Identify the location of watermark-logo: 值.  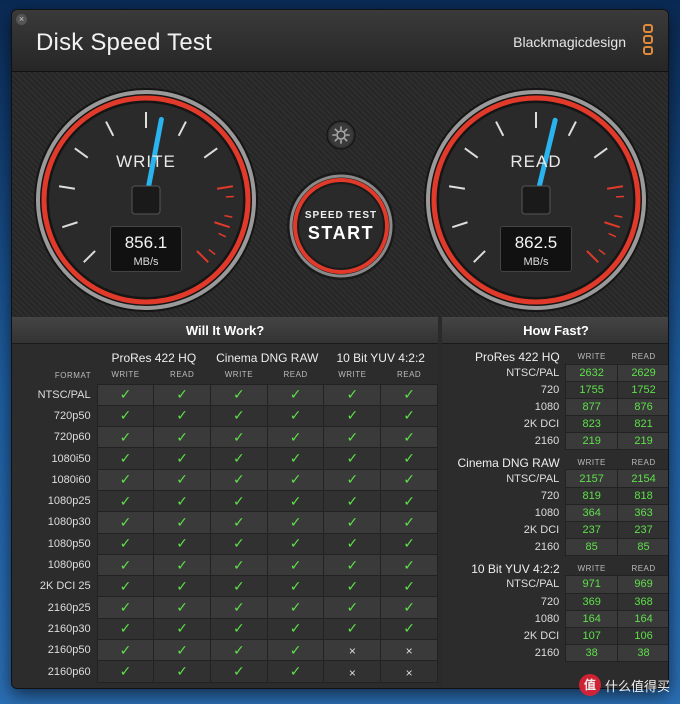
(589, 685).